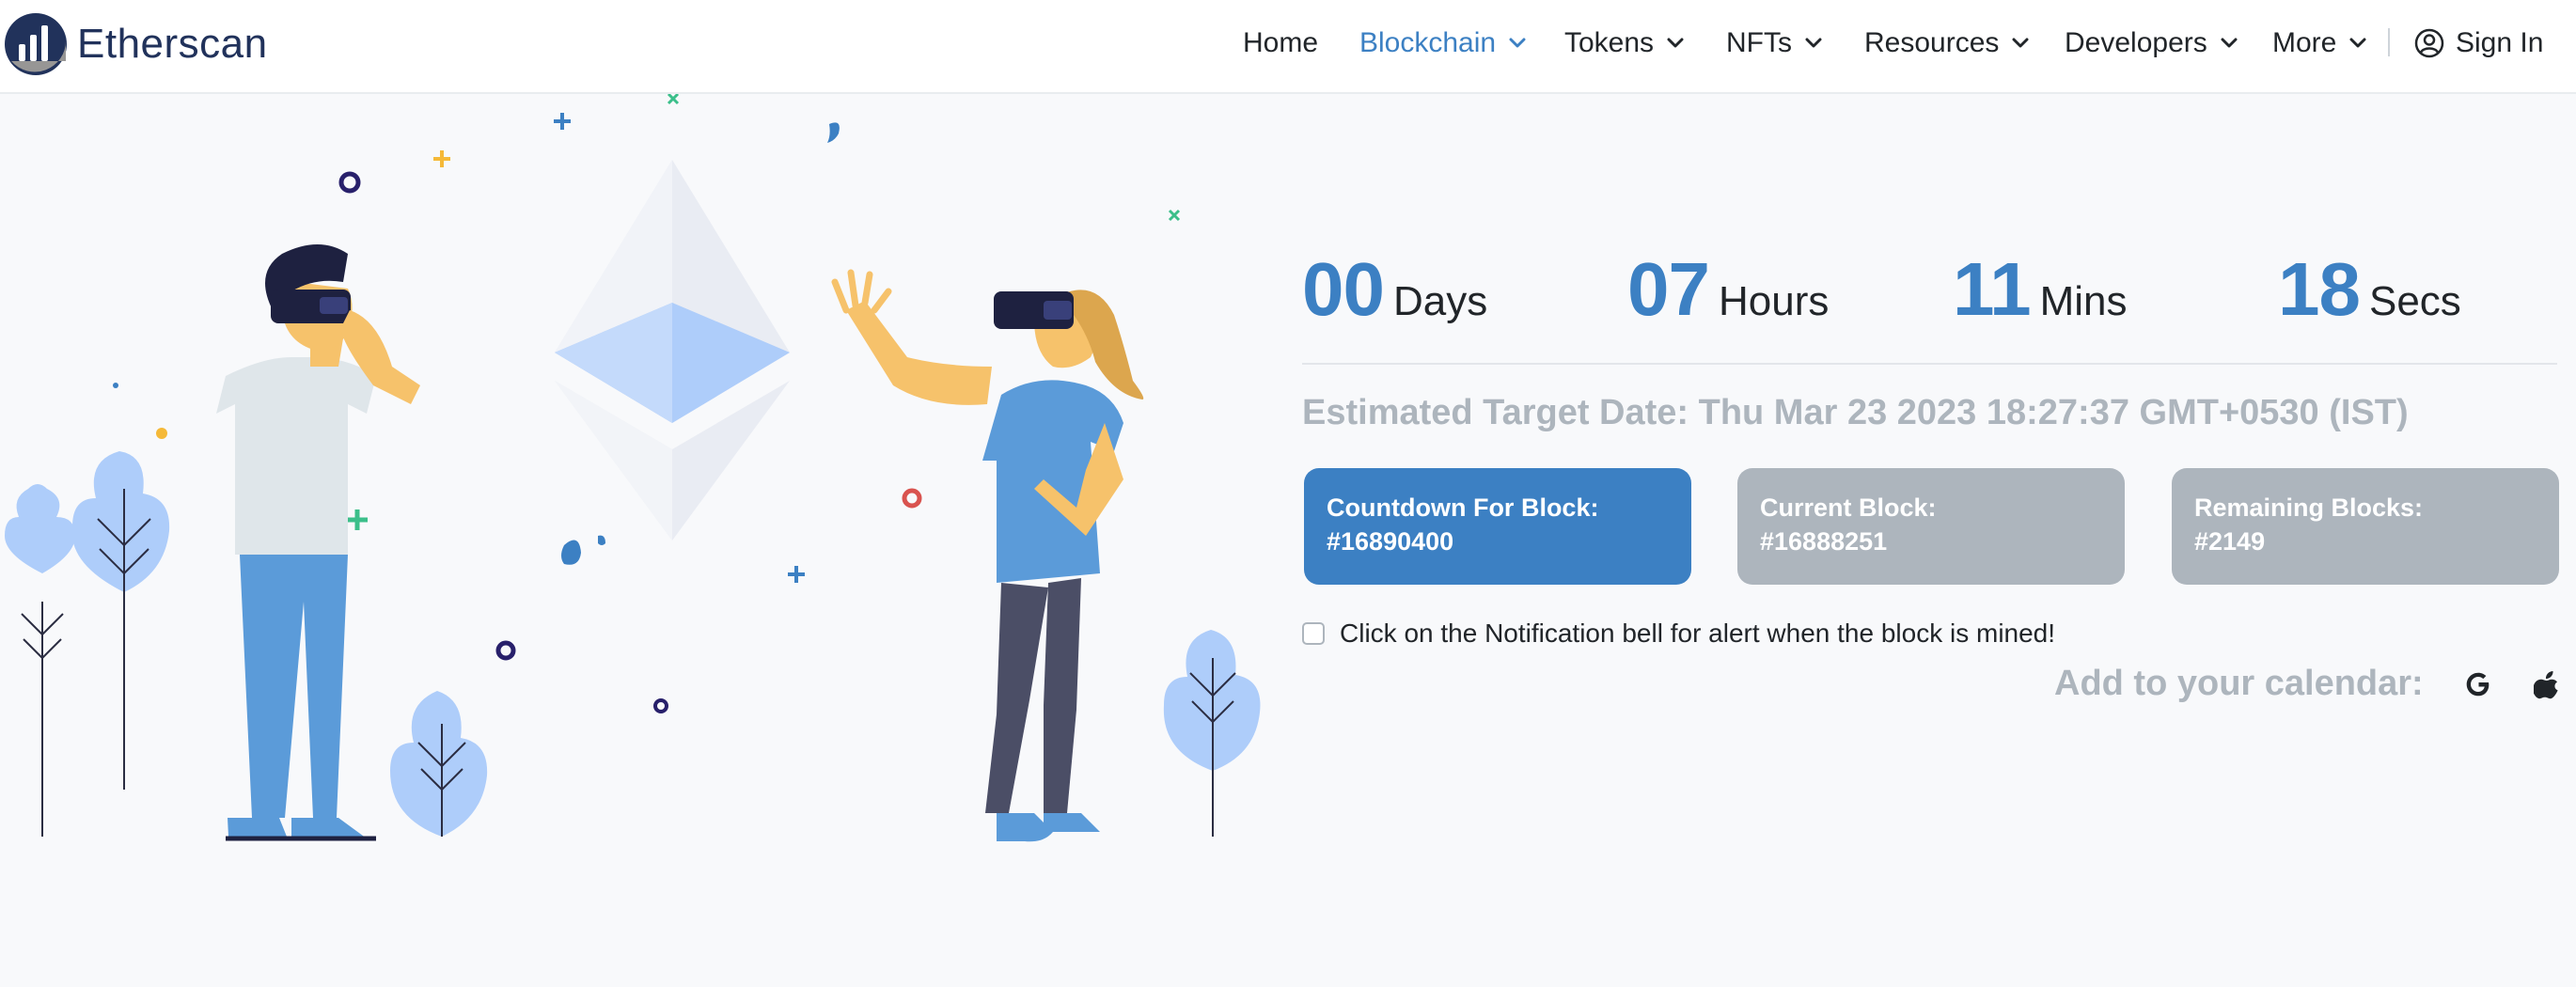  I want to click on days-value: 00, so click(1344, 289).